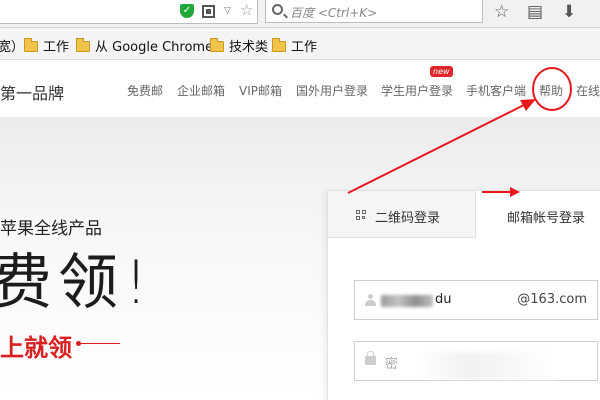 Image resolution: width=600 pixels, height=400 pixels. Describe the element at coordinates (99, 343) in the screenshot. I see `hero-cta-line` at that location.